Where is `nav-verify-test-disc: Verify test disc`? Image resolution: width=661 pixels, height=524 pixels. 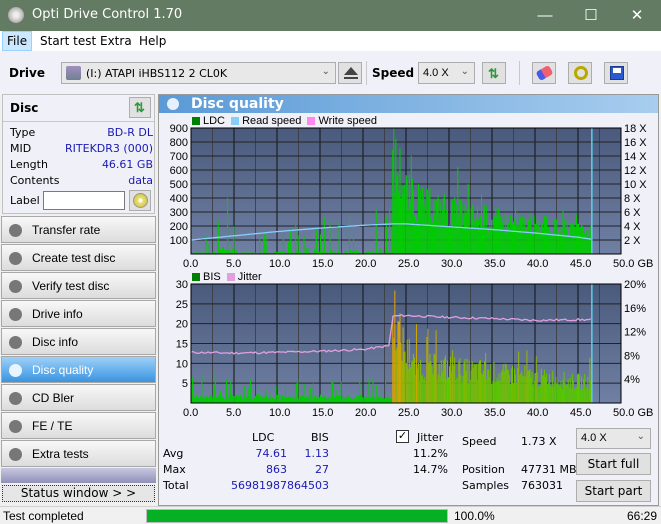
nav-verify-test-disc: Verify test disc is located at coordinates (78, 285).